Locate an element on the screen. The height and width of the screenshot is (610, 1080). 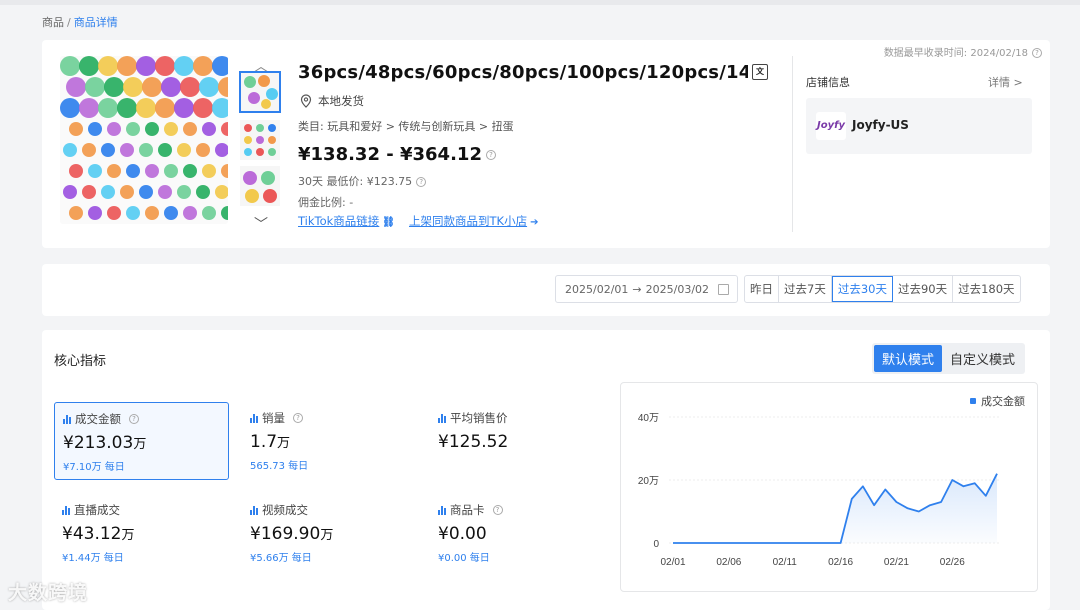
date-end: 2025/03/02 is located at coordinates (677, 289).